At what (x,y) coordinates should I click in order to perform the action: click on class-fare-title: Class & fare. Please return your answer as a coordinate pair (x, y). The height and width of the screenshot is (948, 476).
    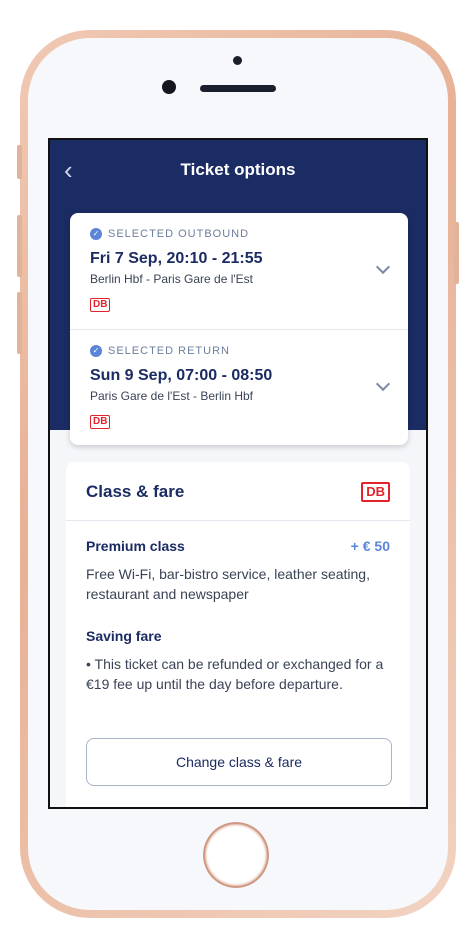
    Looking at the image, I should click on (135, 491).